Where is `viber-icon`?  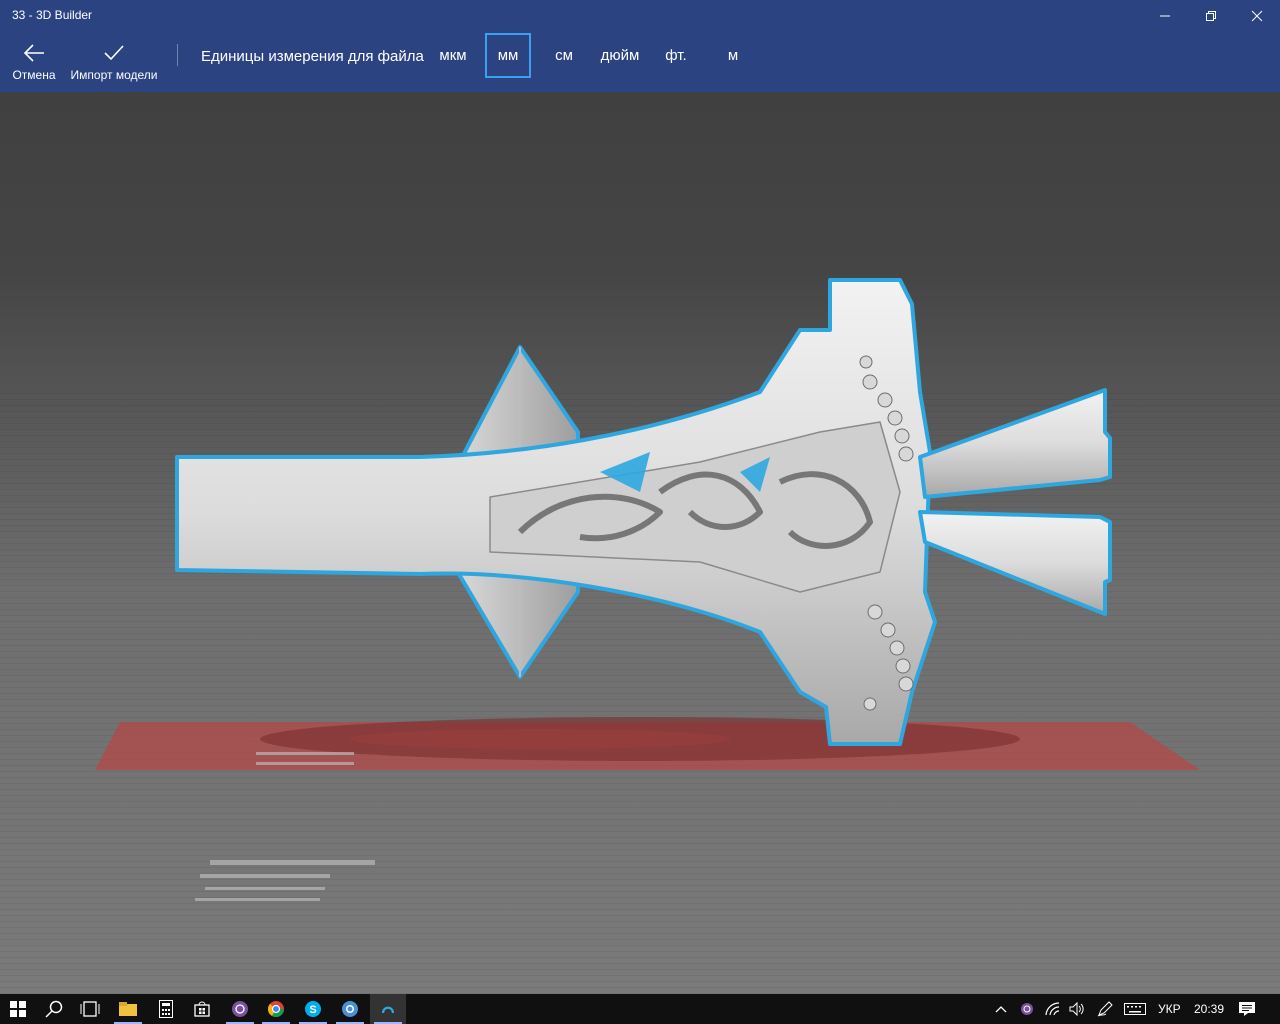 viber-icon is located at coordinates (240, 1009).